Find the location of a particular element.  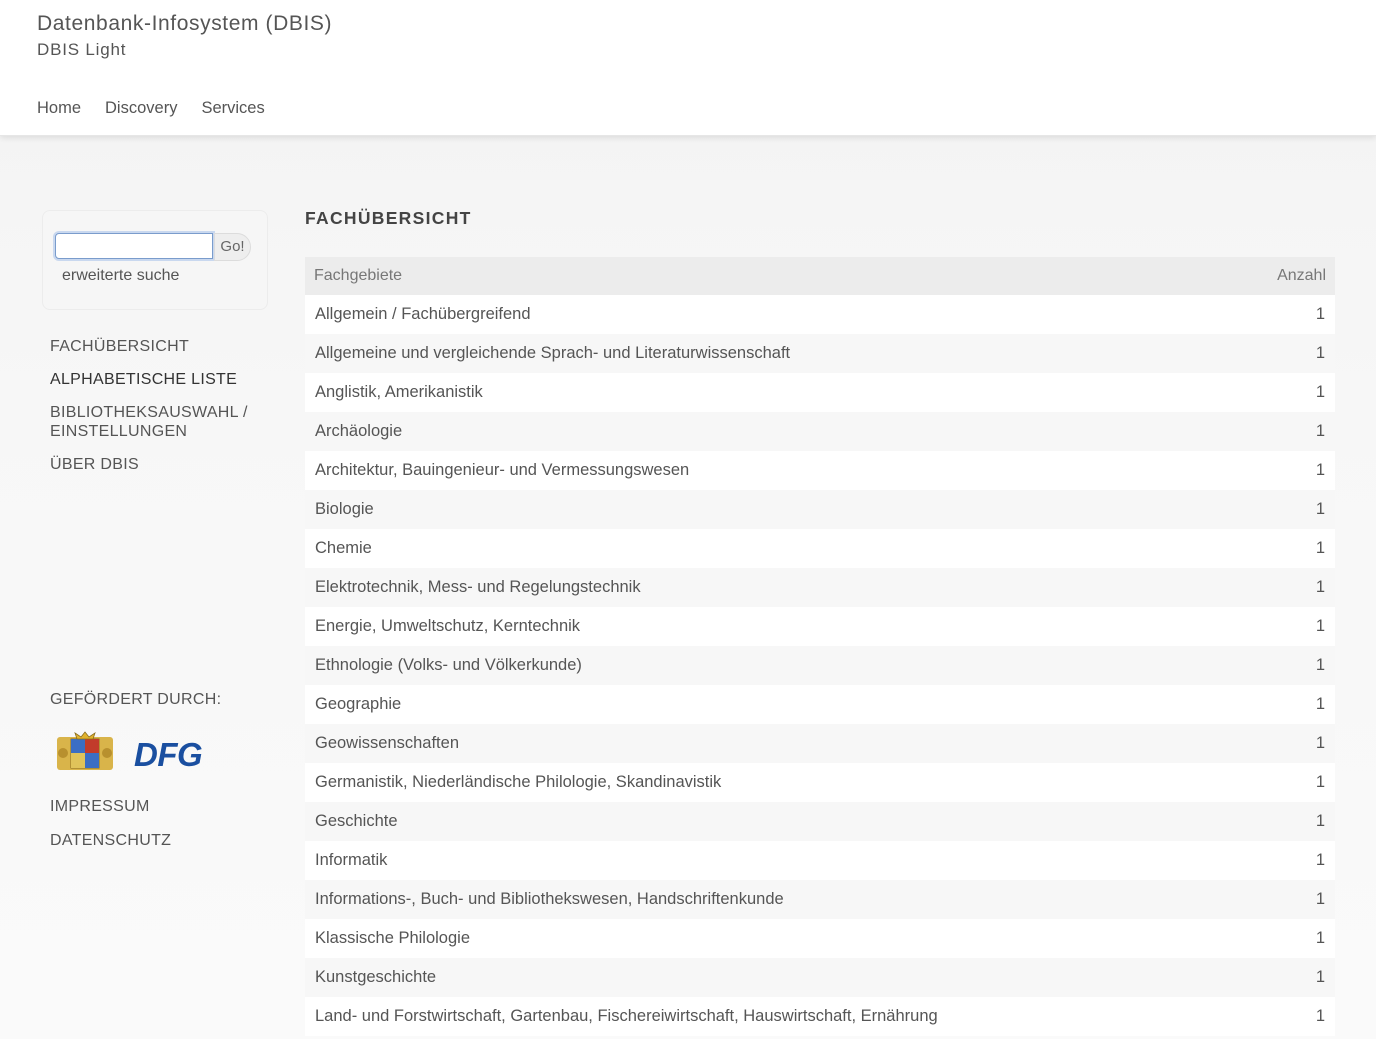

subject-link: Archäologie is located at coordinates (358, 431).